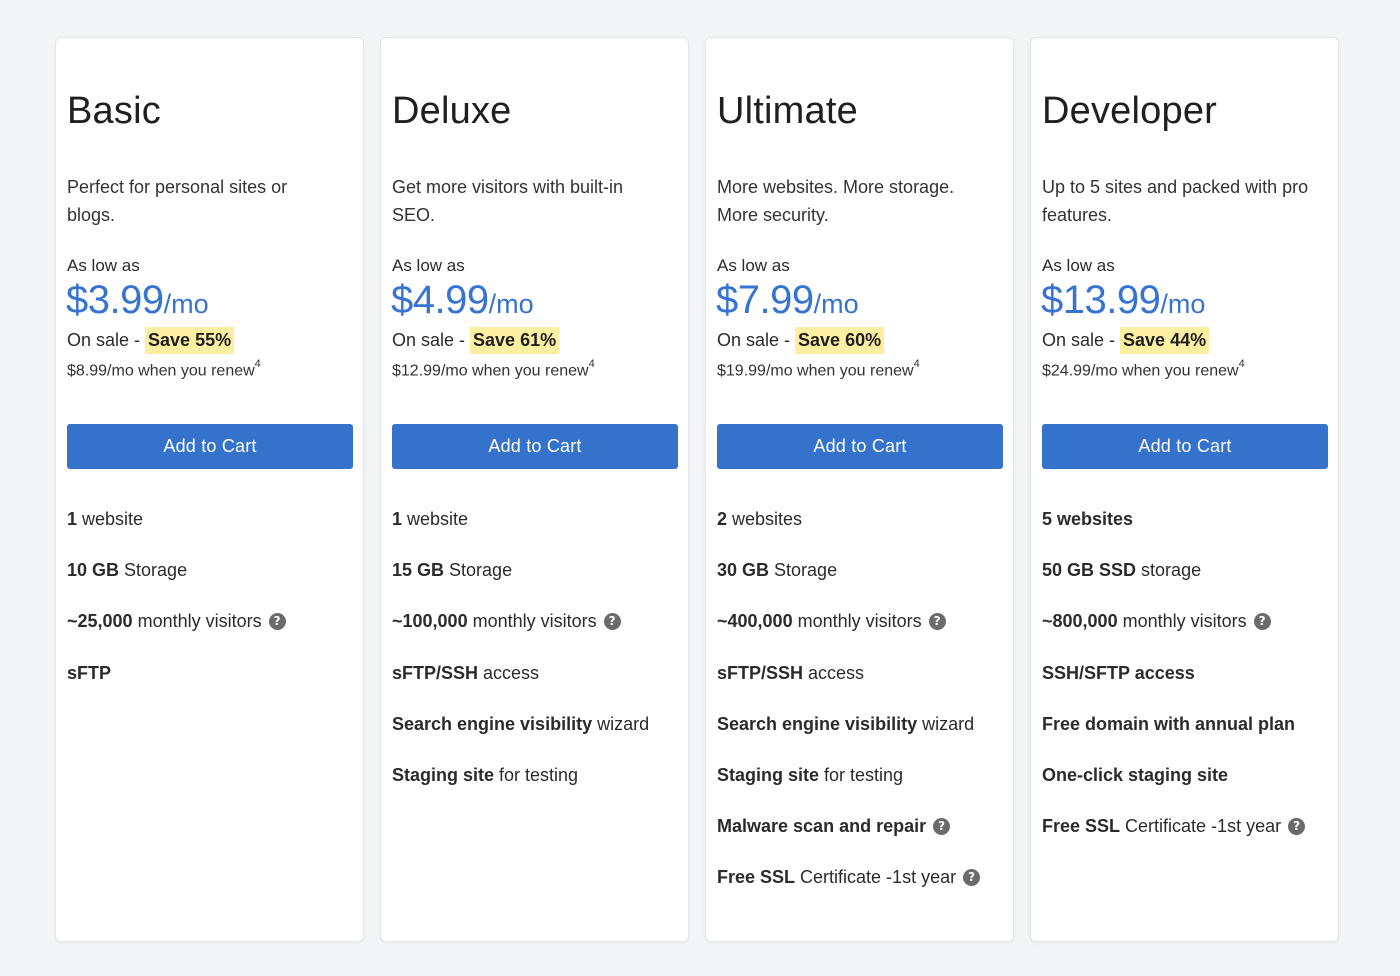 This screenshot has height=976, width=1400. I want to click on feature-item: ~800,000 monthly visitors?, so click(1187, 632).